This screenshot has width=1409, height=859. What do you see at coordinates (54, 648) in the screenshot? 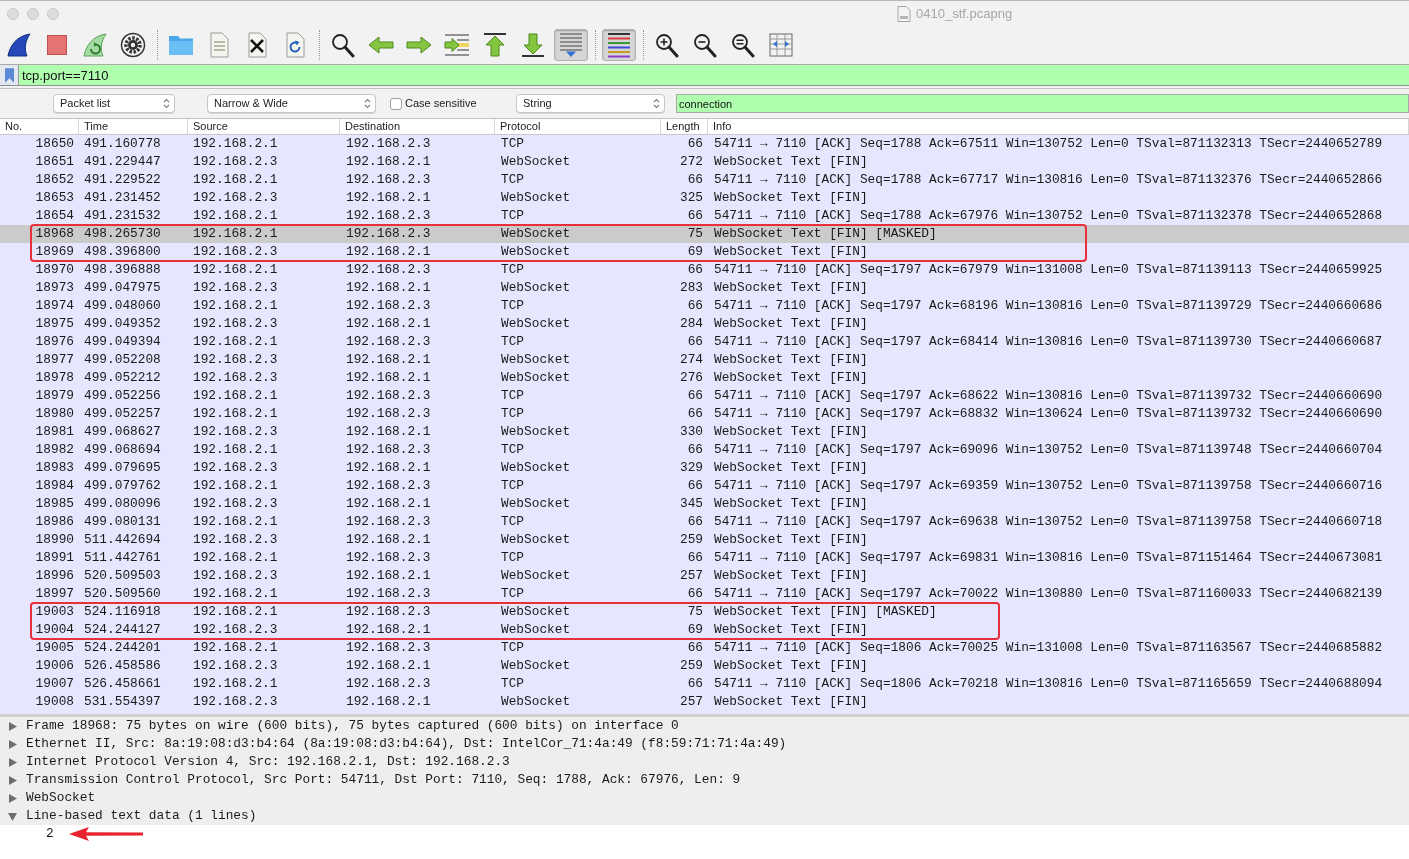
I see `table-cell: 19005` at bounding box center [54, 648].